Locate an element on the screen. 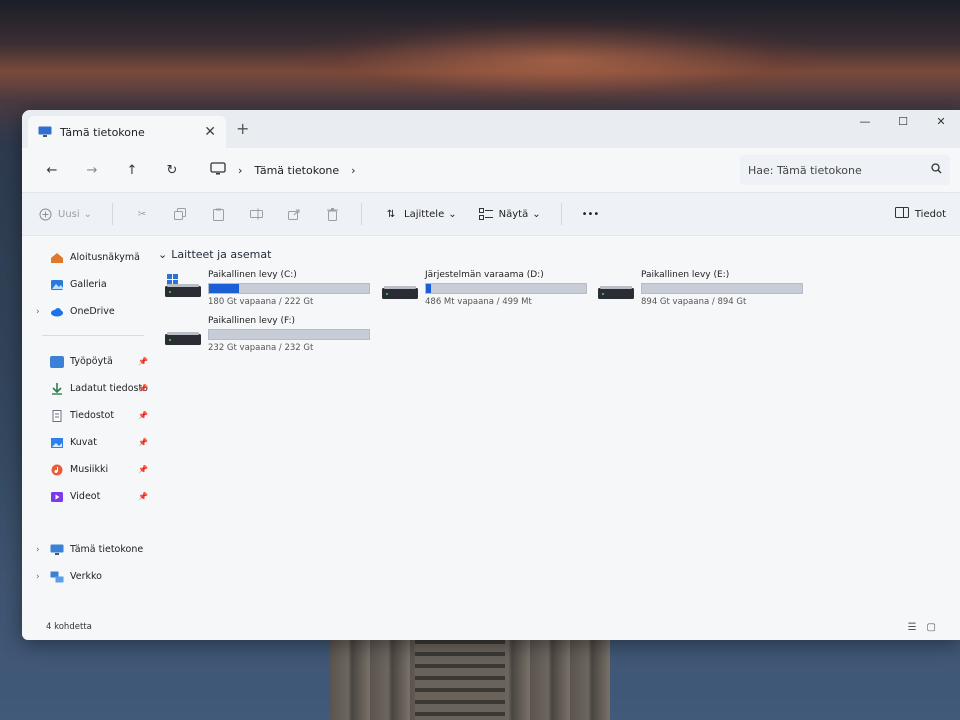  view-label: Näytä is located at coordinates (513, 214).